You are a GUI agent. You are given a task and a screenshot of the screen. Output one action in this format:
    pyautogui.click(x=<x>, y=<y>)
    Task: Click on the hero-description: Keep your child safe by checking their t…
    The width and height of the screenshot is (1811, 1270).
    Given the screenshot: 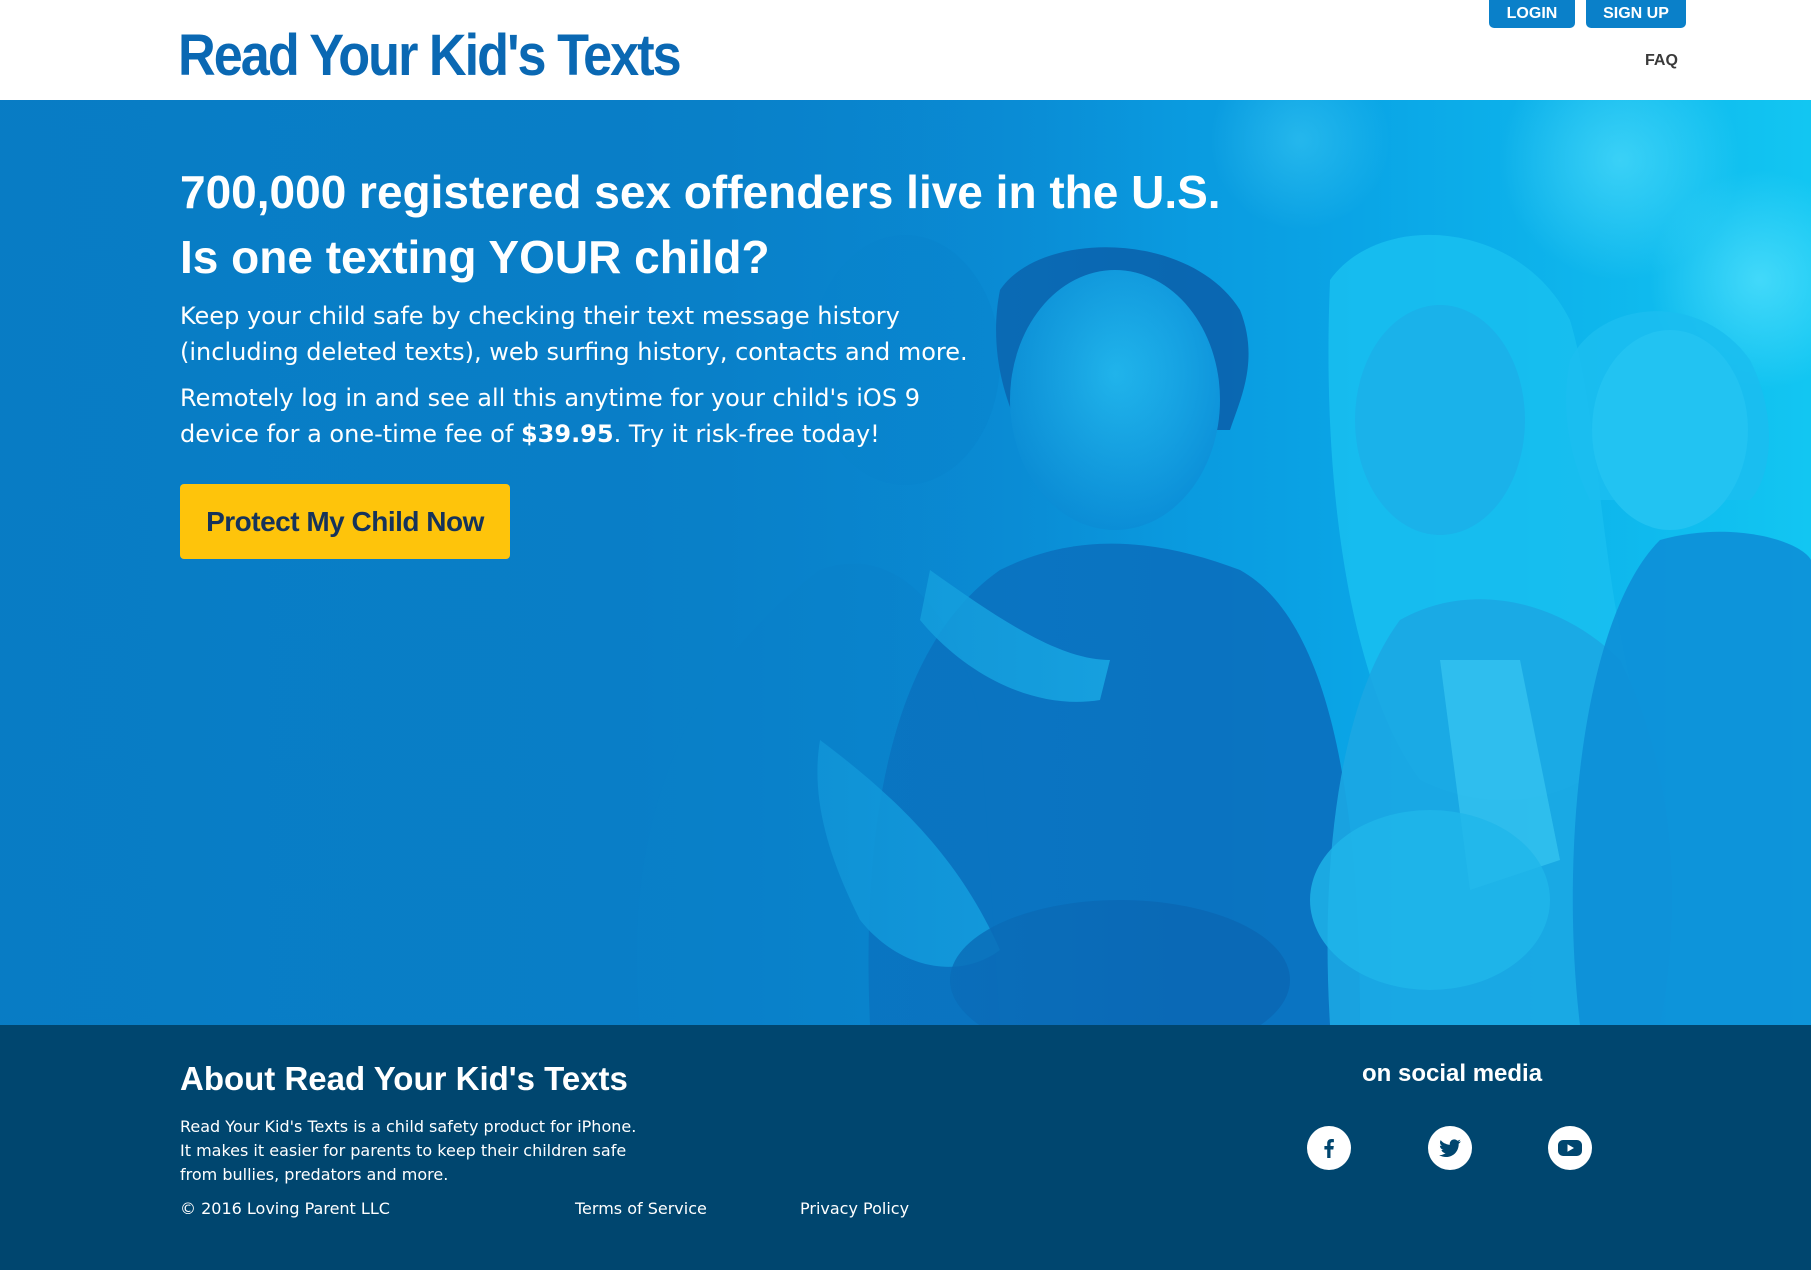 What is the action you would take?
    pyautogui.click(x=630, y=334)
    